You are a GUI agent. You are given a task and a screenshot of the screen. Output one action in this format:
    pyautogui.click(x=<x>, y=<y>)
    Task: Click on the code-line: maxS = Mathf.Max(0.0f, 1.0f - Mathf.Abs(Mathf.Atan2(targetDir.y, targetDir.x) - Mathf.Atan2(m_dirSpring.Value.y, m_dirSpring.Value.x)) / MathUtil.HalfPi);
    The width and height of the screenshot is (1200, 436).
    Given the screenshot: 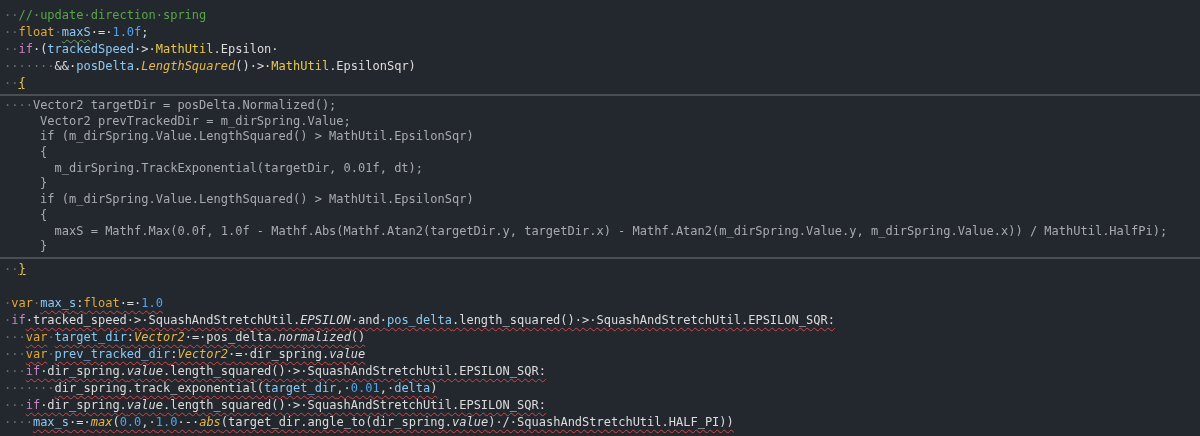 What is the action you would take?
    pyautogui.click(x=610, y=231)
    